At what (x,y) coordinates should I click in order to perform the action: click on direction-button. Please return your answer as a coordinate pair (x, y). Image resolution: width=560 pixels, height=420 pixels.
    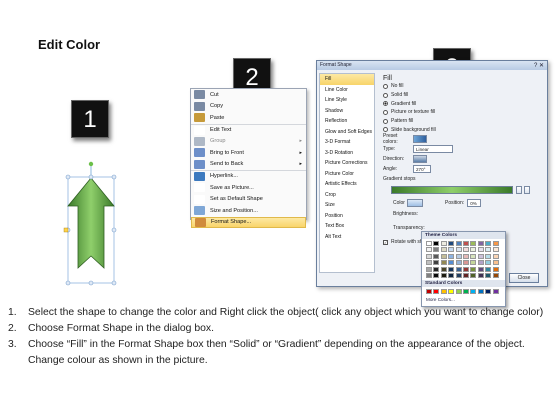
    Looking at the image, I should click on (420, 159).